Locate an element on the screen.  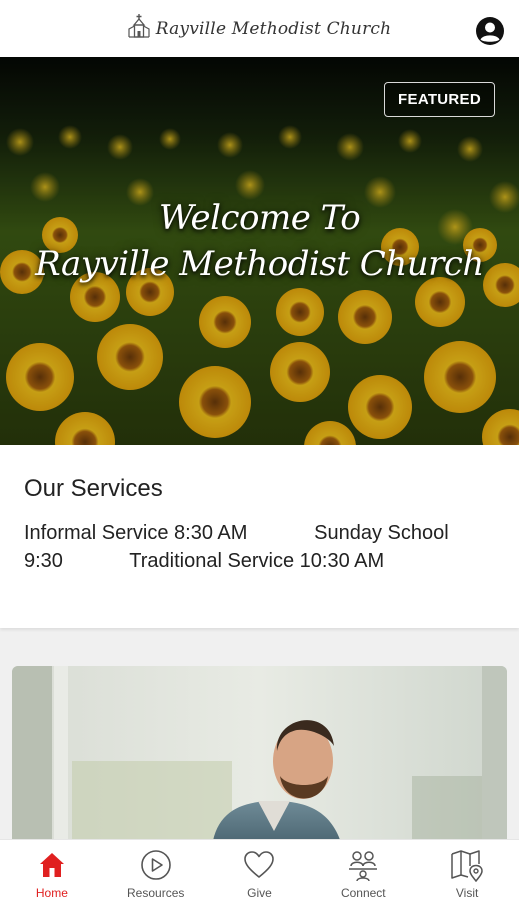
hero-title: Welcome To Rayville Methodist Church is located at coordinates (259, 241).